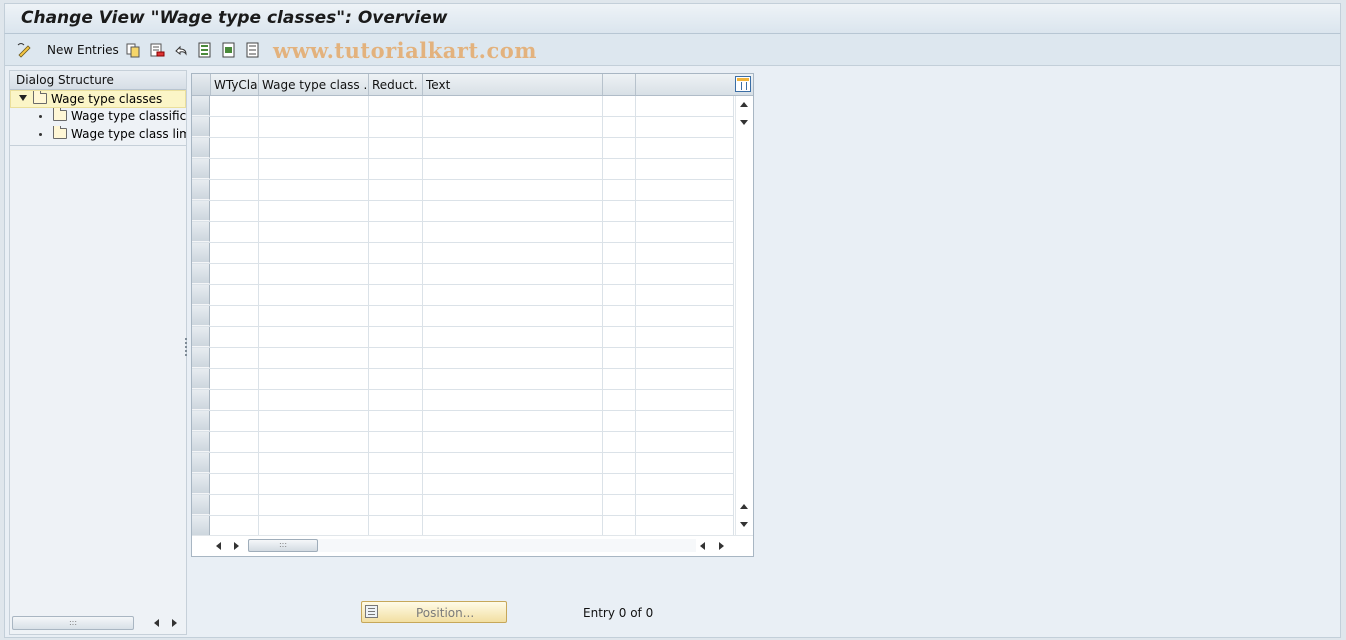  What do you see at coordinates (685, 84) in the screenshot?
I see `column-header-blank` at bounding box center [685, 84].